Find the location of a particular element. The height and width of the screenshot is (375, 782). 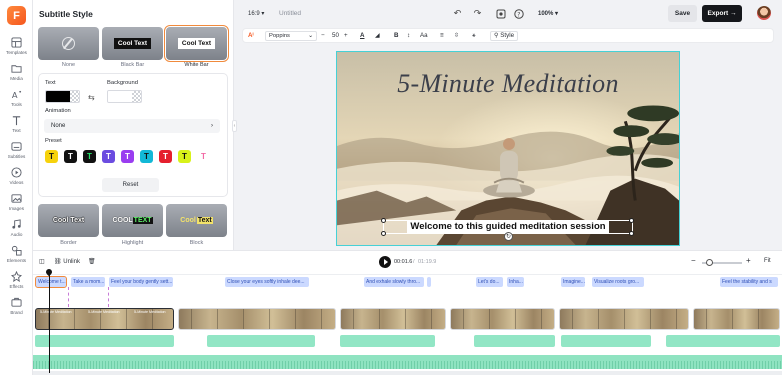

reset-button: Reset is located at coordinates (130, 185).